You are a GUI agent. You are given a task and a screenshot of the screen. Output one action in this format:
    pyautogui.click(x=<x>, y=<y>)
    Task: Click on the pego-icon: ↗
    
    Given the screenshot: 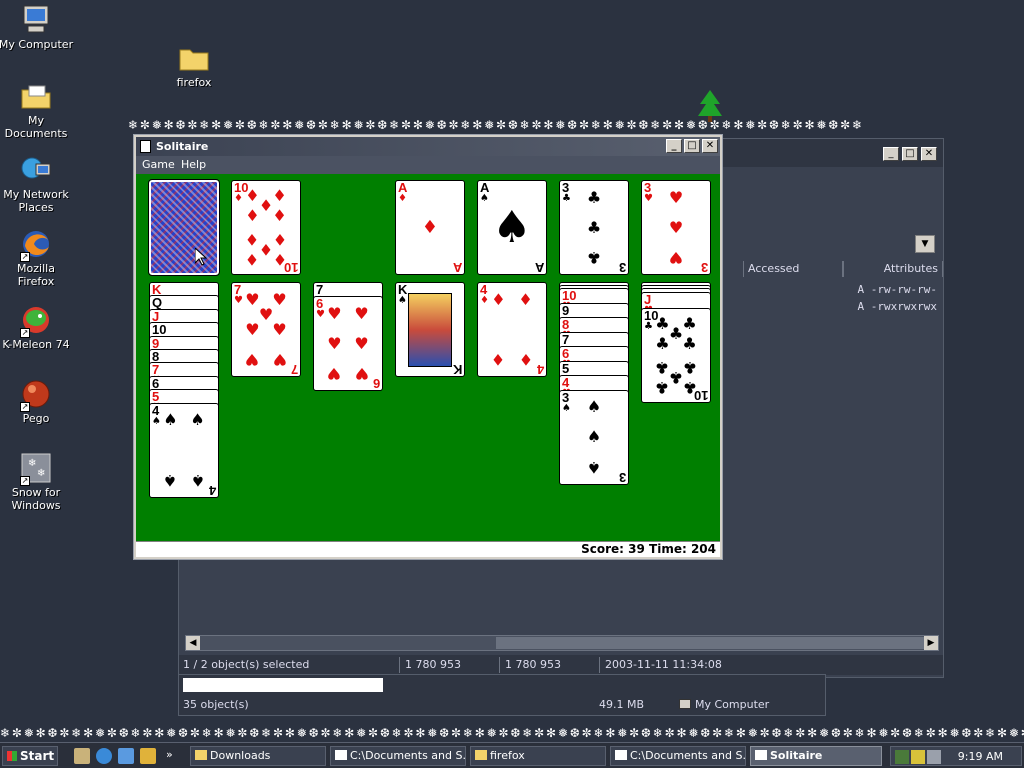 What is the action you would take?
    pyautogui.click(x=36, y=395)
    